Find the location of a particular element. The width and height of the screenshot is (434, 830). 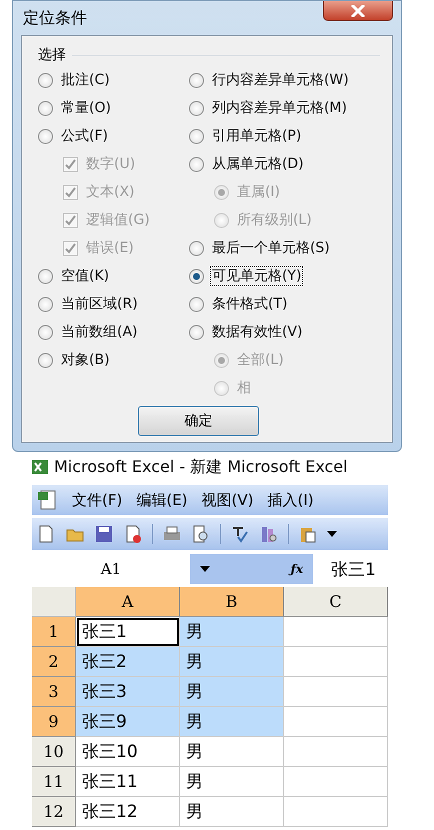

function-icon: ƒx is located at coordinates (296, 569).